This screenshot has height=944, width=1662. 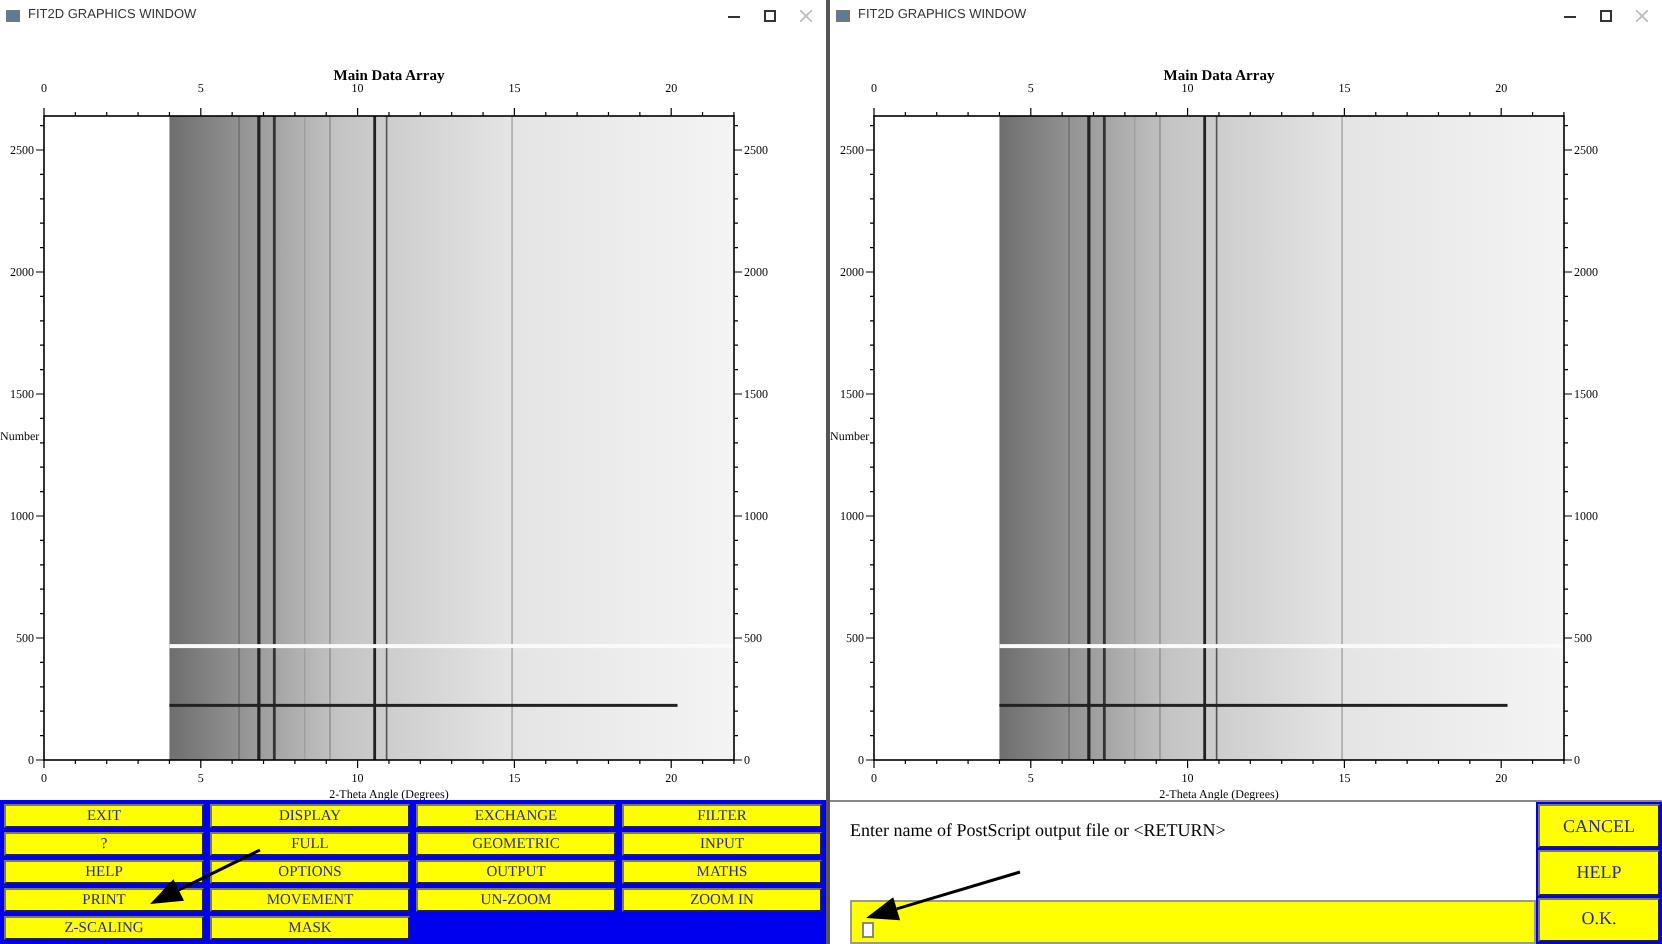 What do you see at coordinates (868, 930) in the screenshot?
I see `text-cursor` at bounding box center [868, 930].